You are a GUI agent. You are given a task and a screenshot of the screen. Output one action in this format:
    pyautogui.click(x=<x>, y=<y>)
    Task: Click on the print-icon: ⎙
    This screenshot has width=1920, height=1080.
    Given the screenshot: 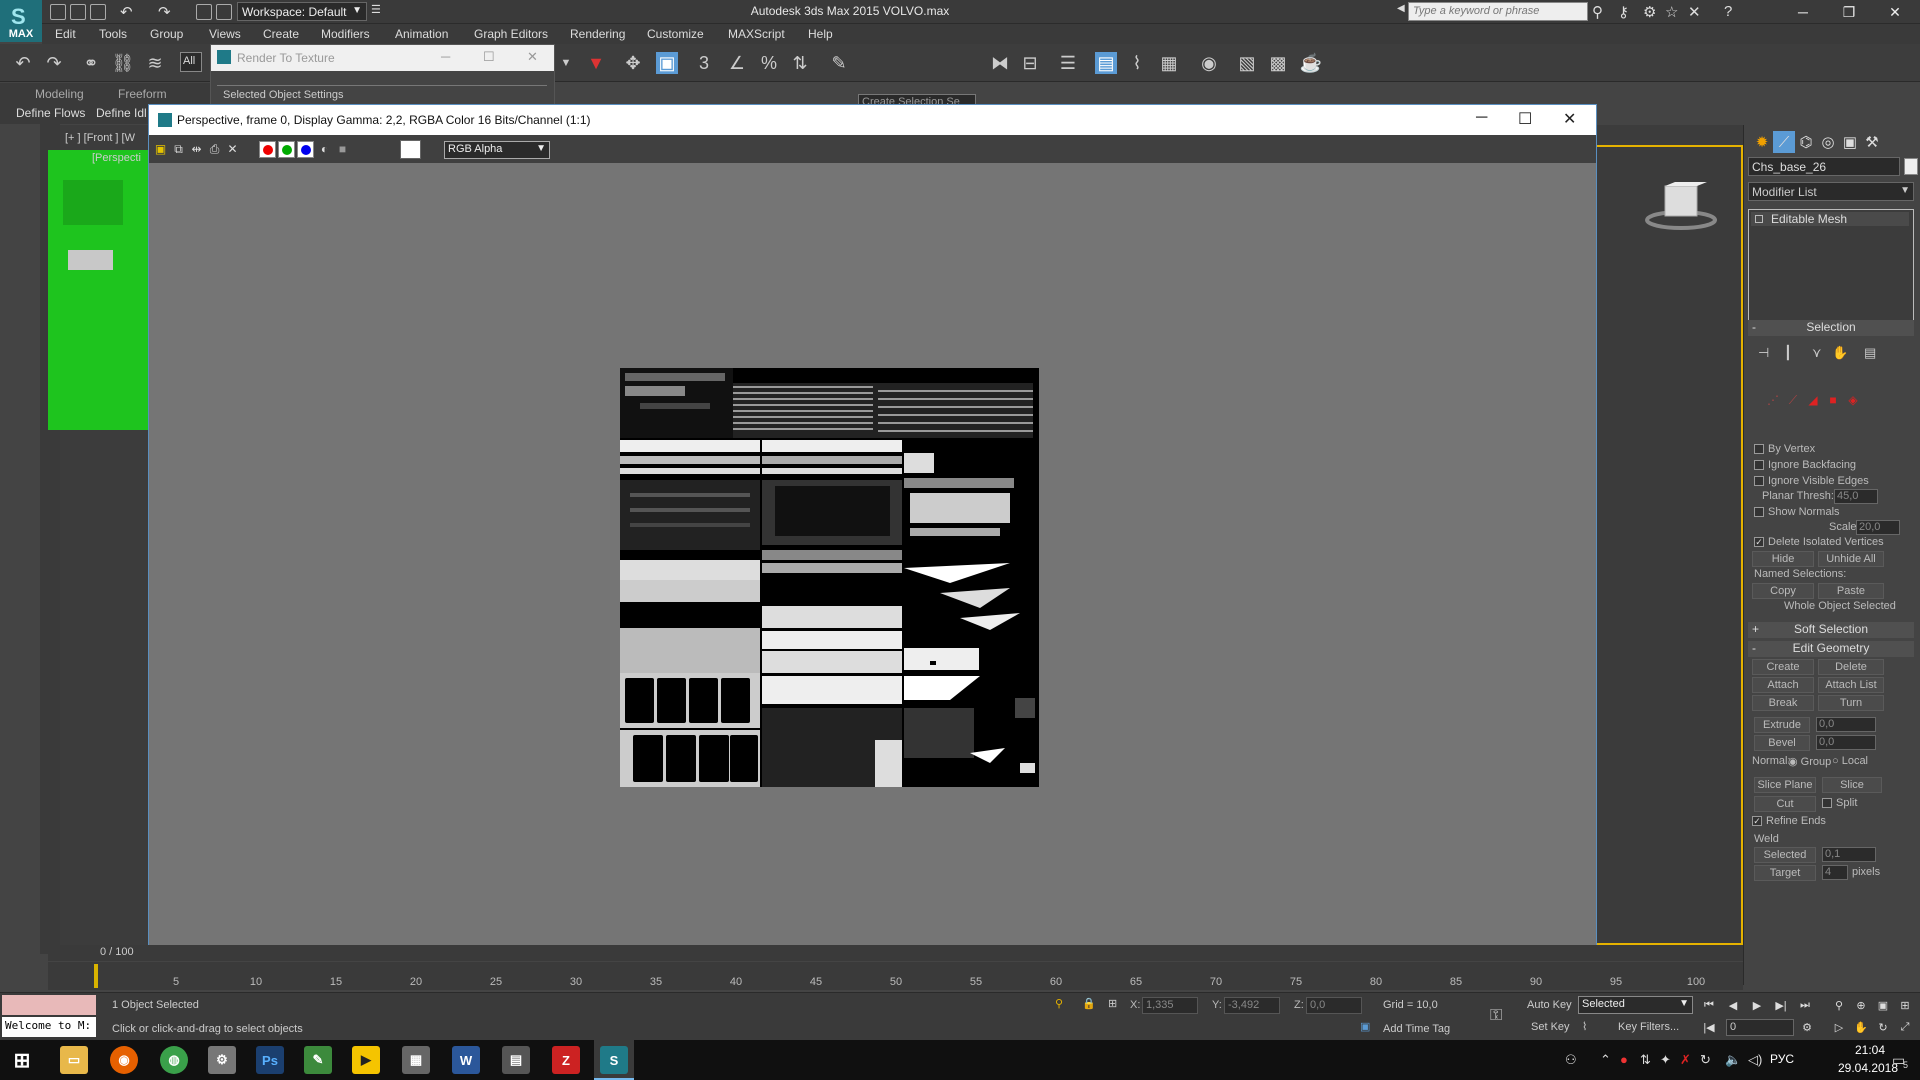 What is the action you would take?
    pyautogui.click(x=214, y=149)
    